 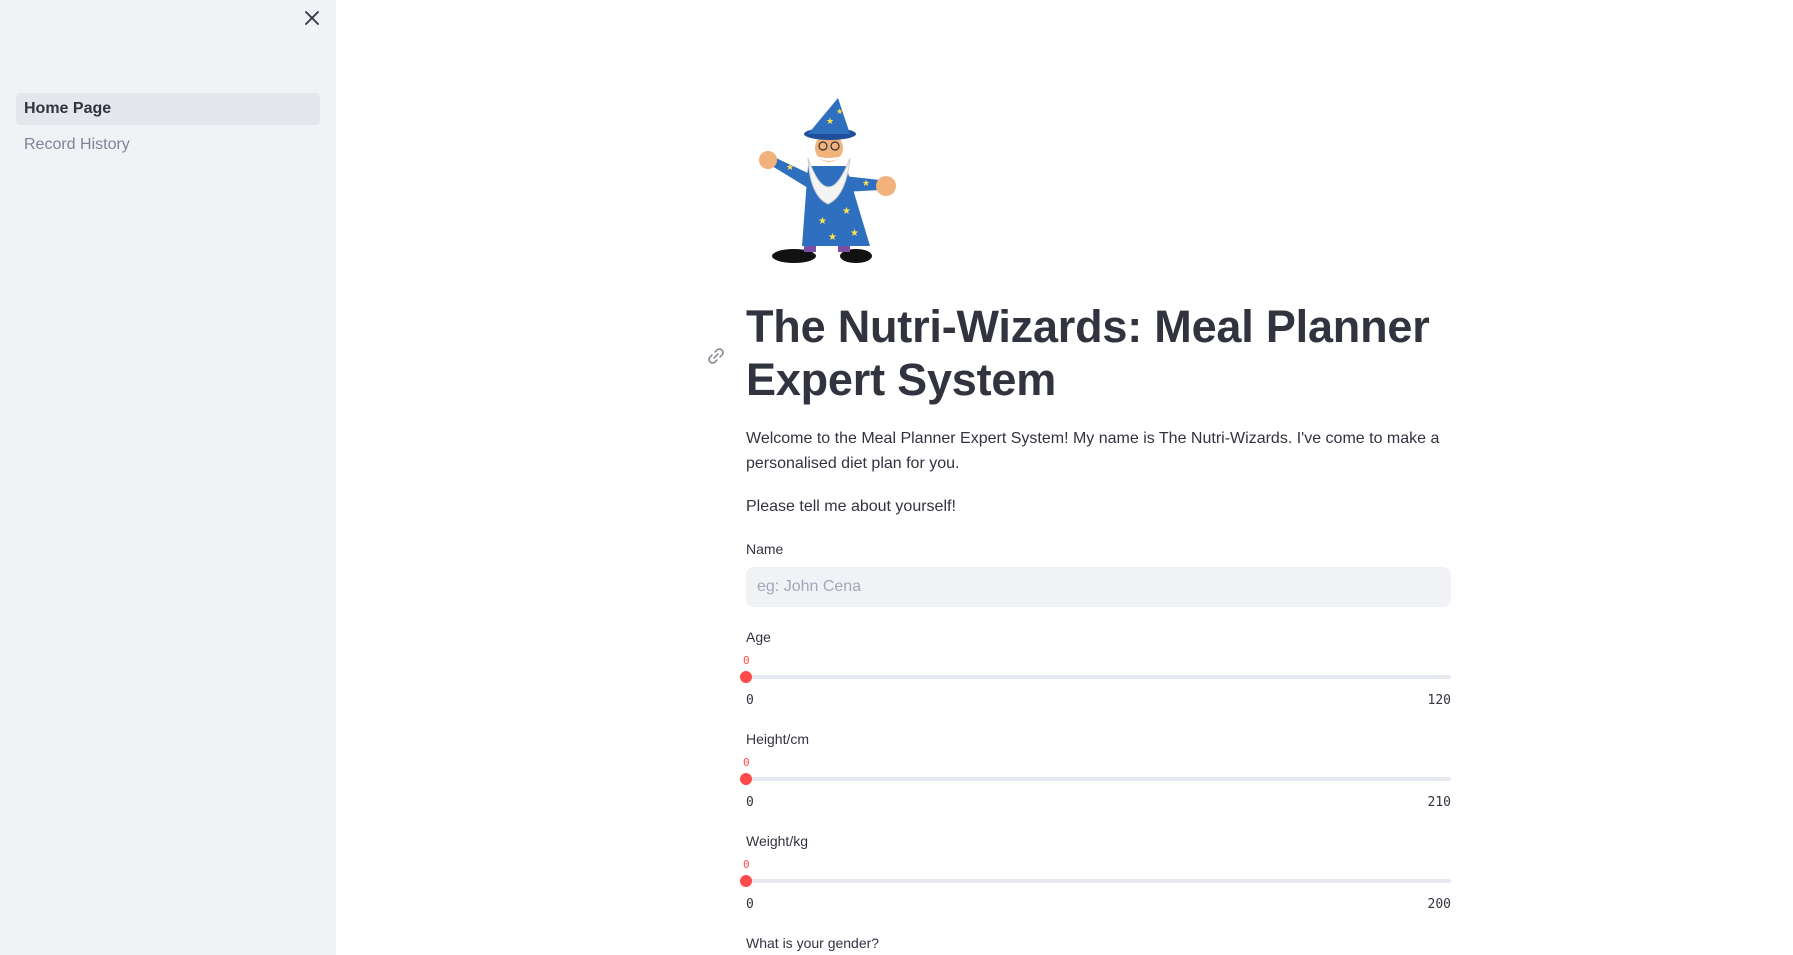 What do you see at coordinates (813, 943) in the screenshot?
I see `gender-question-label: What is your gender?` at bounding box center [813, 943].